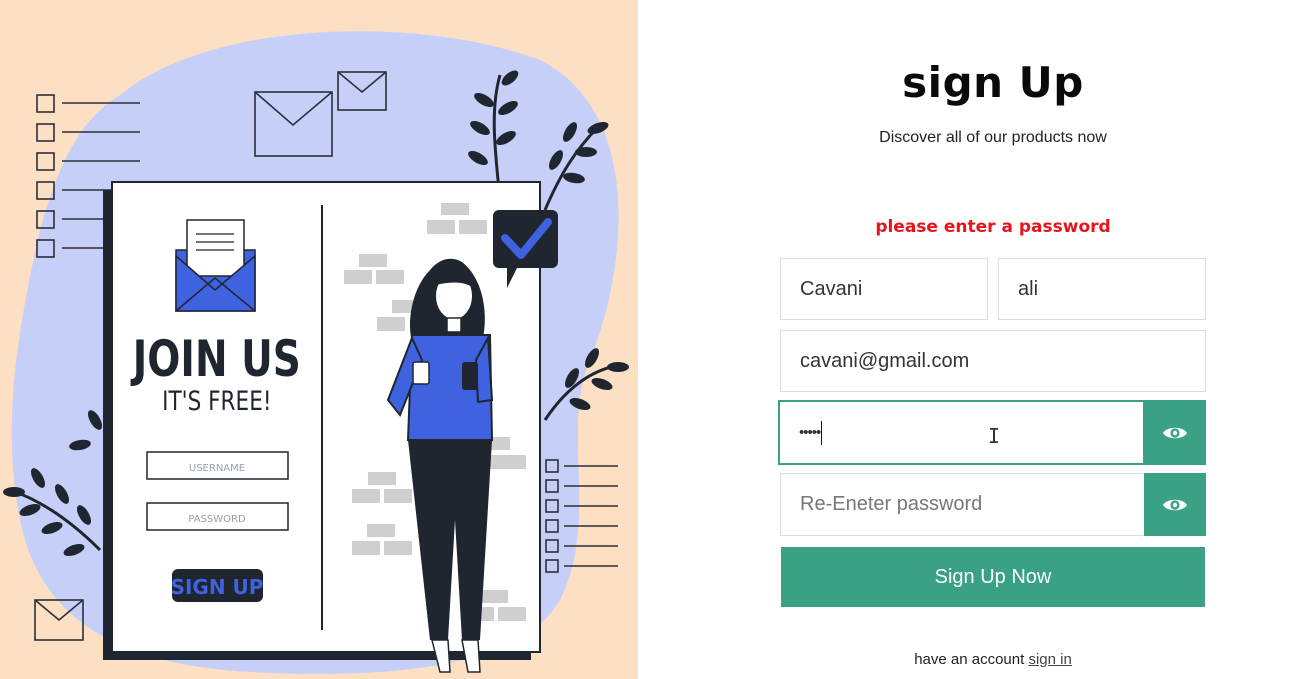 This screenshot has width=1314, height=679. Describe the element at coordinates (969, 659) in the screenshot. I see `footer-text: have an account` at that location.